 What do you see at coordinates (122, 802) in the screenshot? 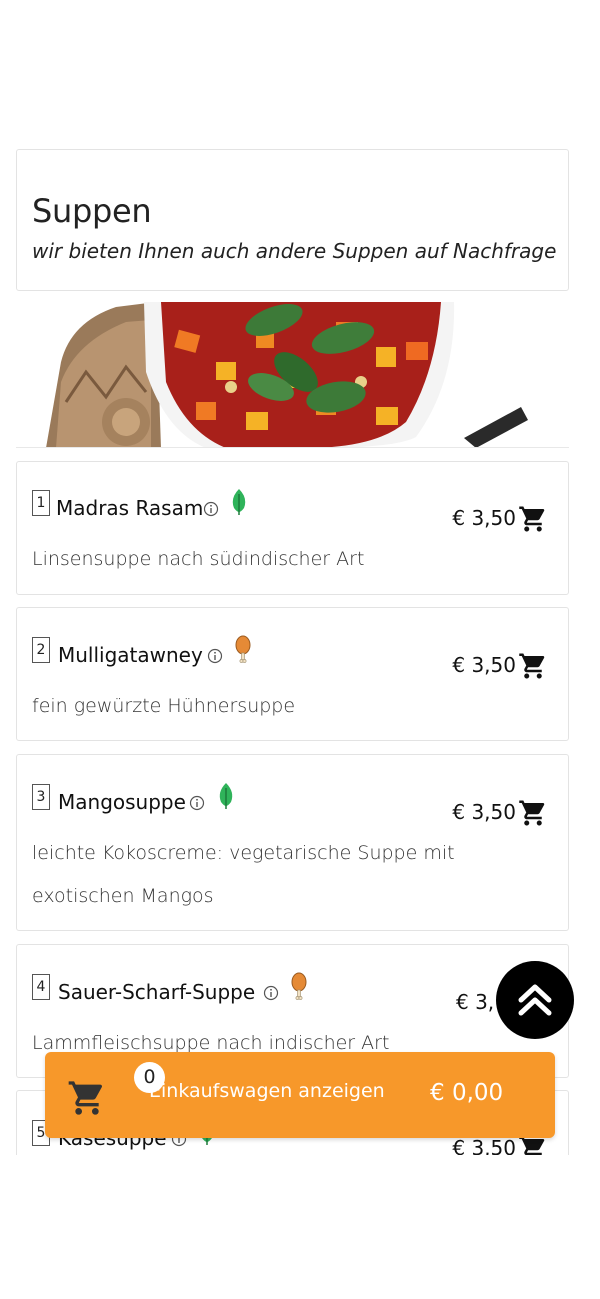
I see `item-name: Mangosuppe` at bounding box center [122, 802].